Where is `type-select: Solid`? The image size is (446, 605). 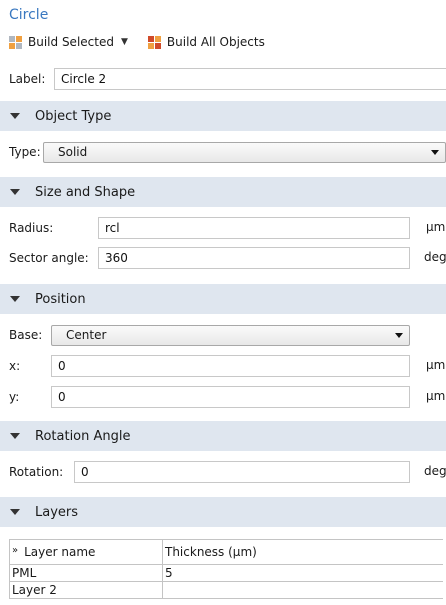 type-select: Solid is located at coordinates (244, 152).